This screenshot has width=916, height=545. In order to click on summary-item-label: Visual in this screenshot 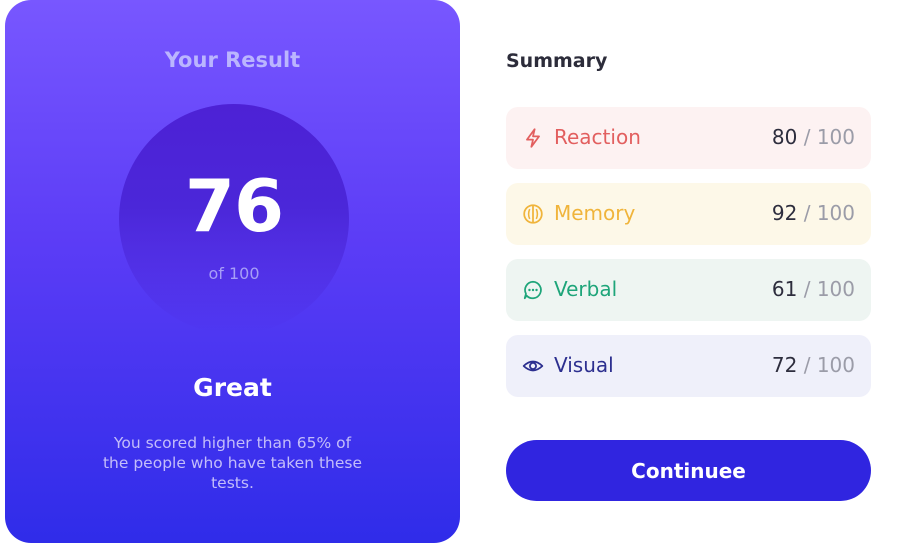, I will do `click(584, 365)`.